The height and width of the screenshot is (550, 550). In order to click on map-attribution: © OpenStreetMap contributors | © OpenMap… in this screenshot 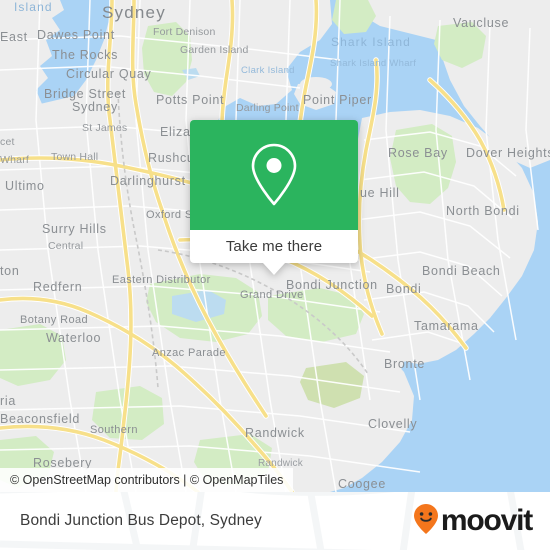, I will do `click(147, 480)`.